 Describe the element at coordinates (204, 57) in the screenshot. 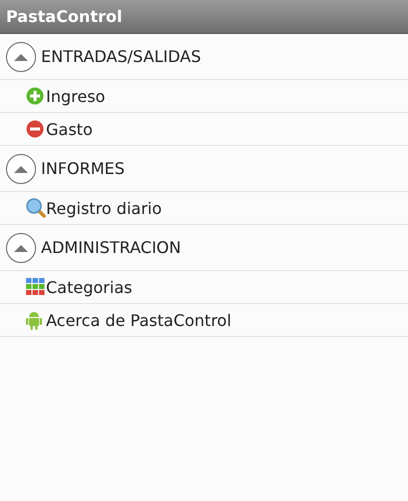

I see `group-header: ENTRADAS/SALIDAS` at that location.